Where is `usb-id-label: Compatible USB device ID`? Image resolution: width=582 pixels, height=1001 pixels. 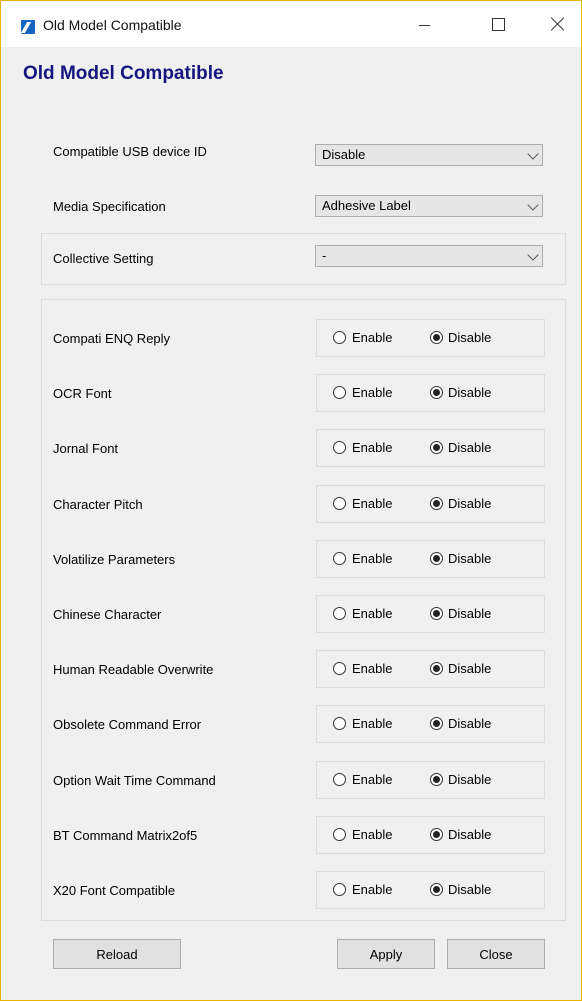 usb-id-label: Compatible USB device ID is located at coordinates (130, 151).